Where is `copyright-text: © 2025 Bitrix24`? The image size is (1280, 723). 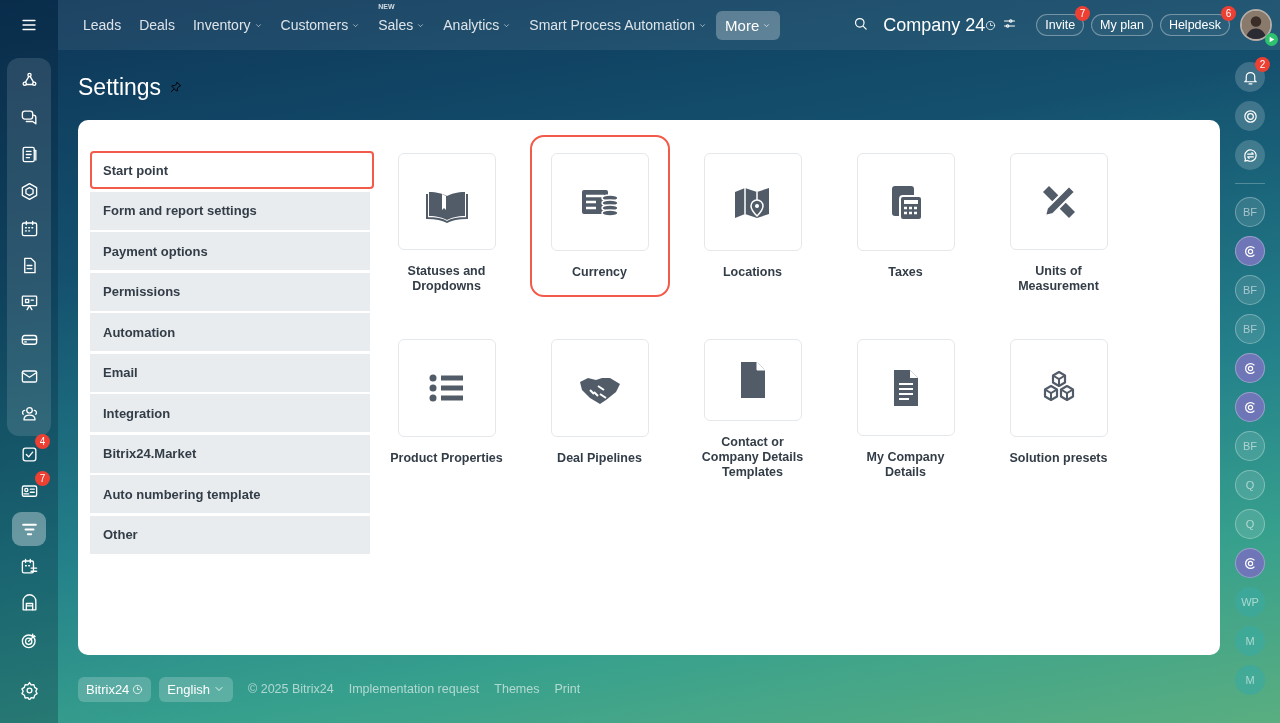
copyright-text: © 2025 Bitrix24 is located at coordinates (291, 689).